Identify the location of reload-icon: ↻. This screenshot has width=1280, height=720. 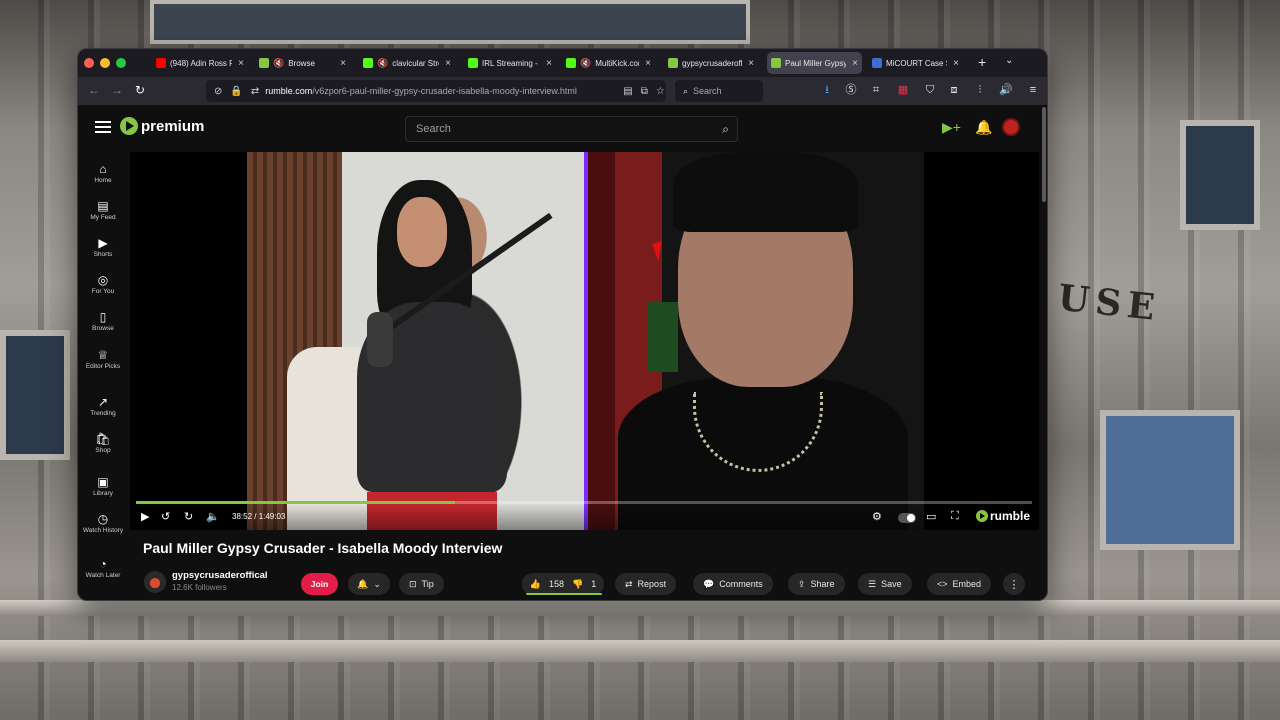
(140, 90).